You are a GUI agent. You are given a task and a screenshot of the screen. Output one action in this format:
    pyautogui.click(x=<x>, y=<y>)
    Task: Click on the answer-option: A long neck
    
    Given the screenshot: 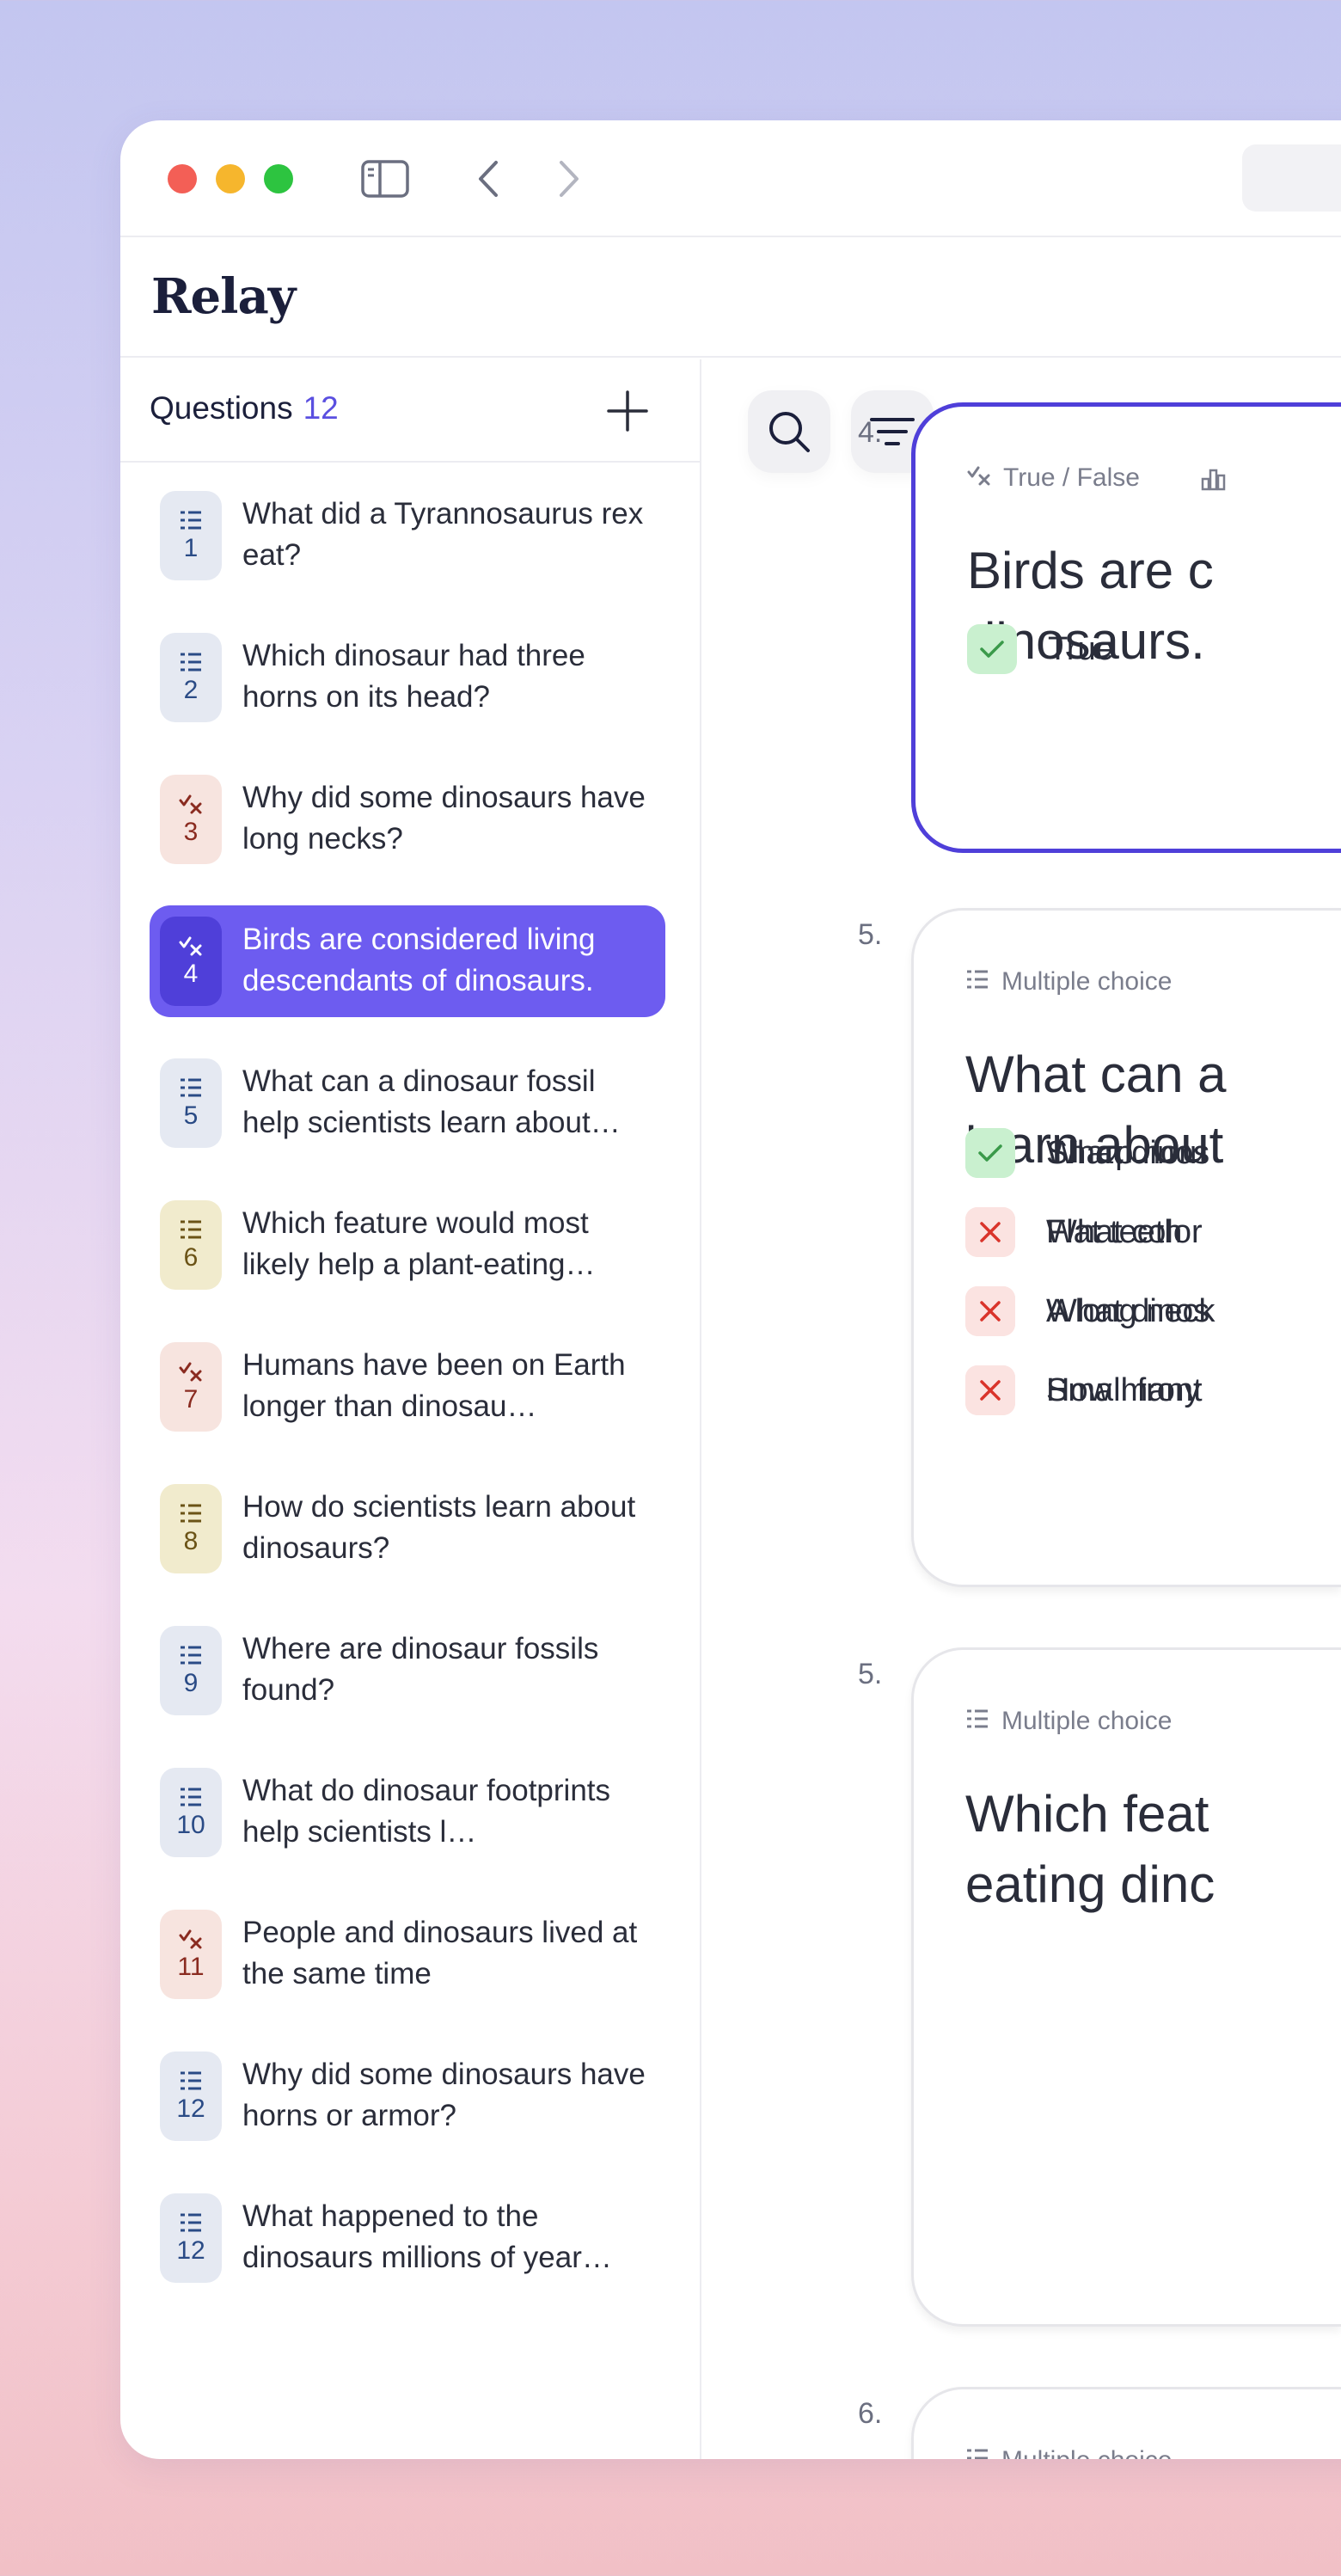 What is the action you would take?
    pyautogui.click(x=1090, y=1311)
    